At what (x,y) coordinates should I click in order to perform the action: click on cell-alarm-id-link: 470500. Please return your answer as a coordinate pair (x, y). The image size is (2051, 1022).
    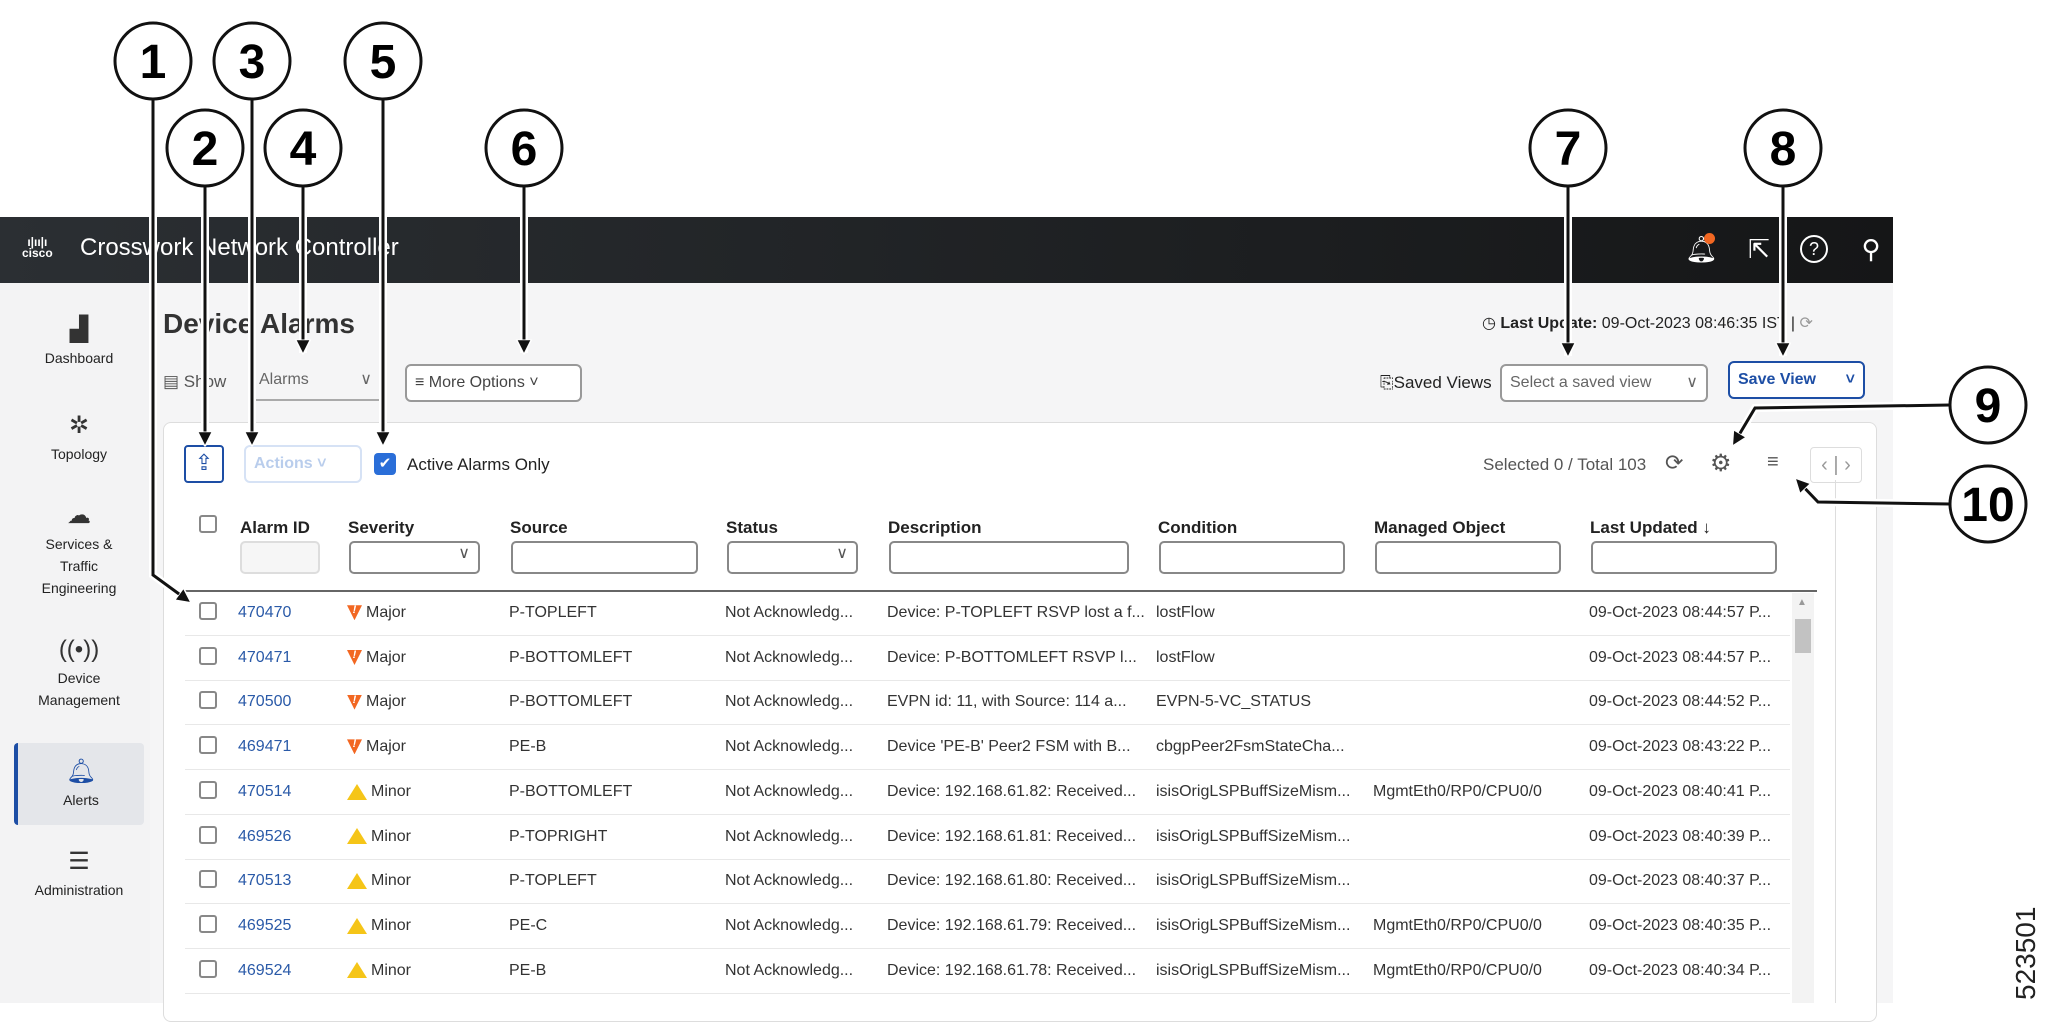
    Looking at the image, I should click on (264, 702).